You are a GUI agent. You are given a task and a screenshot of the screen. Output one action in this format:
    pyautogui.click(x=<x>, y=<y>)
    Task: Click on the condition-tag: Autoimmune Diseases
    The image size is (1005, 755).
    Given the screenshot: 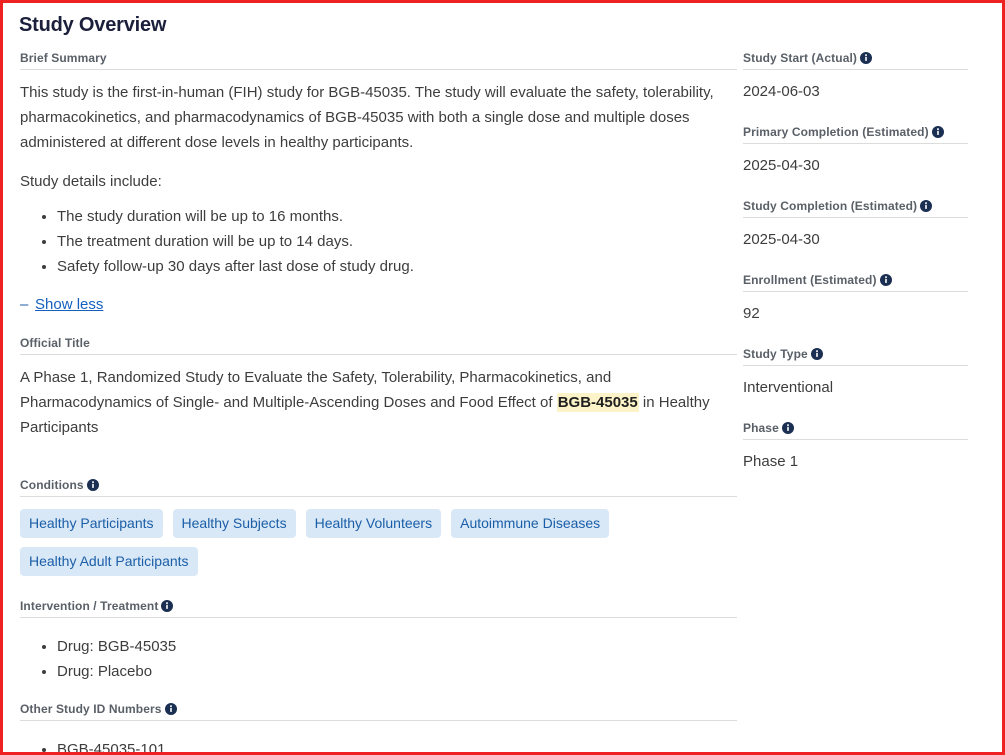 What is the action you would take?
    pyautogui.click(x=530, y=523)
    